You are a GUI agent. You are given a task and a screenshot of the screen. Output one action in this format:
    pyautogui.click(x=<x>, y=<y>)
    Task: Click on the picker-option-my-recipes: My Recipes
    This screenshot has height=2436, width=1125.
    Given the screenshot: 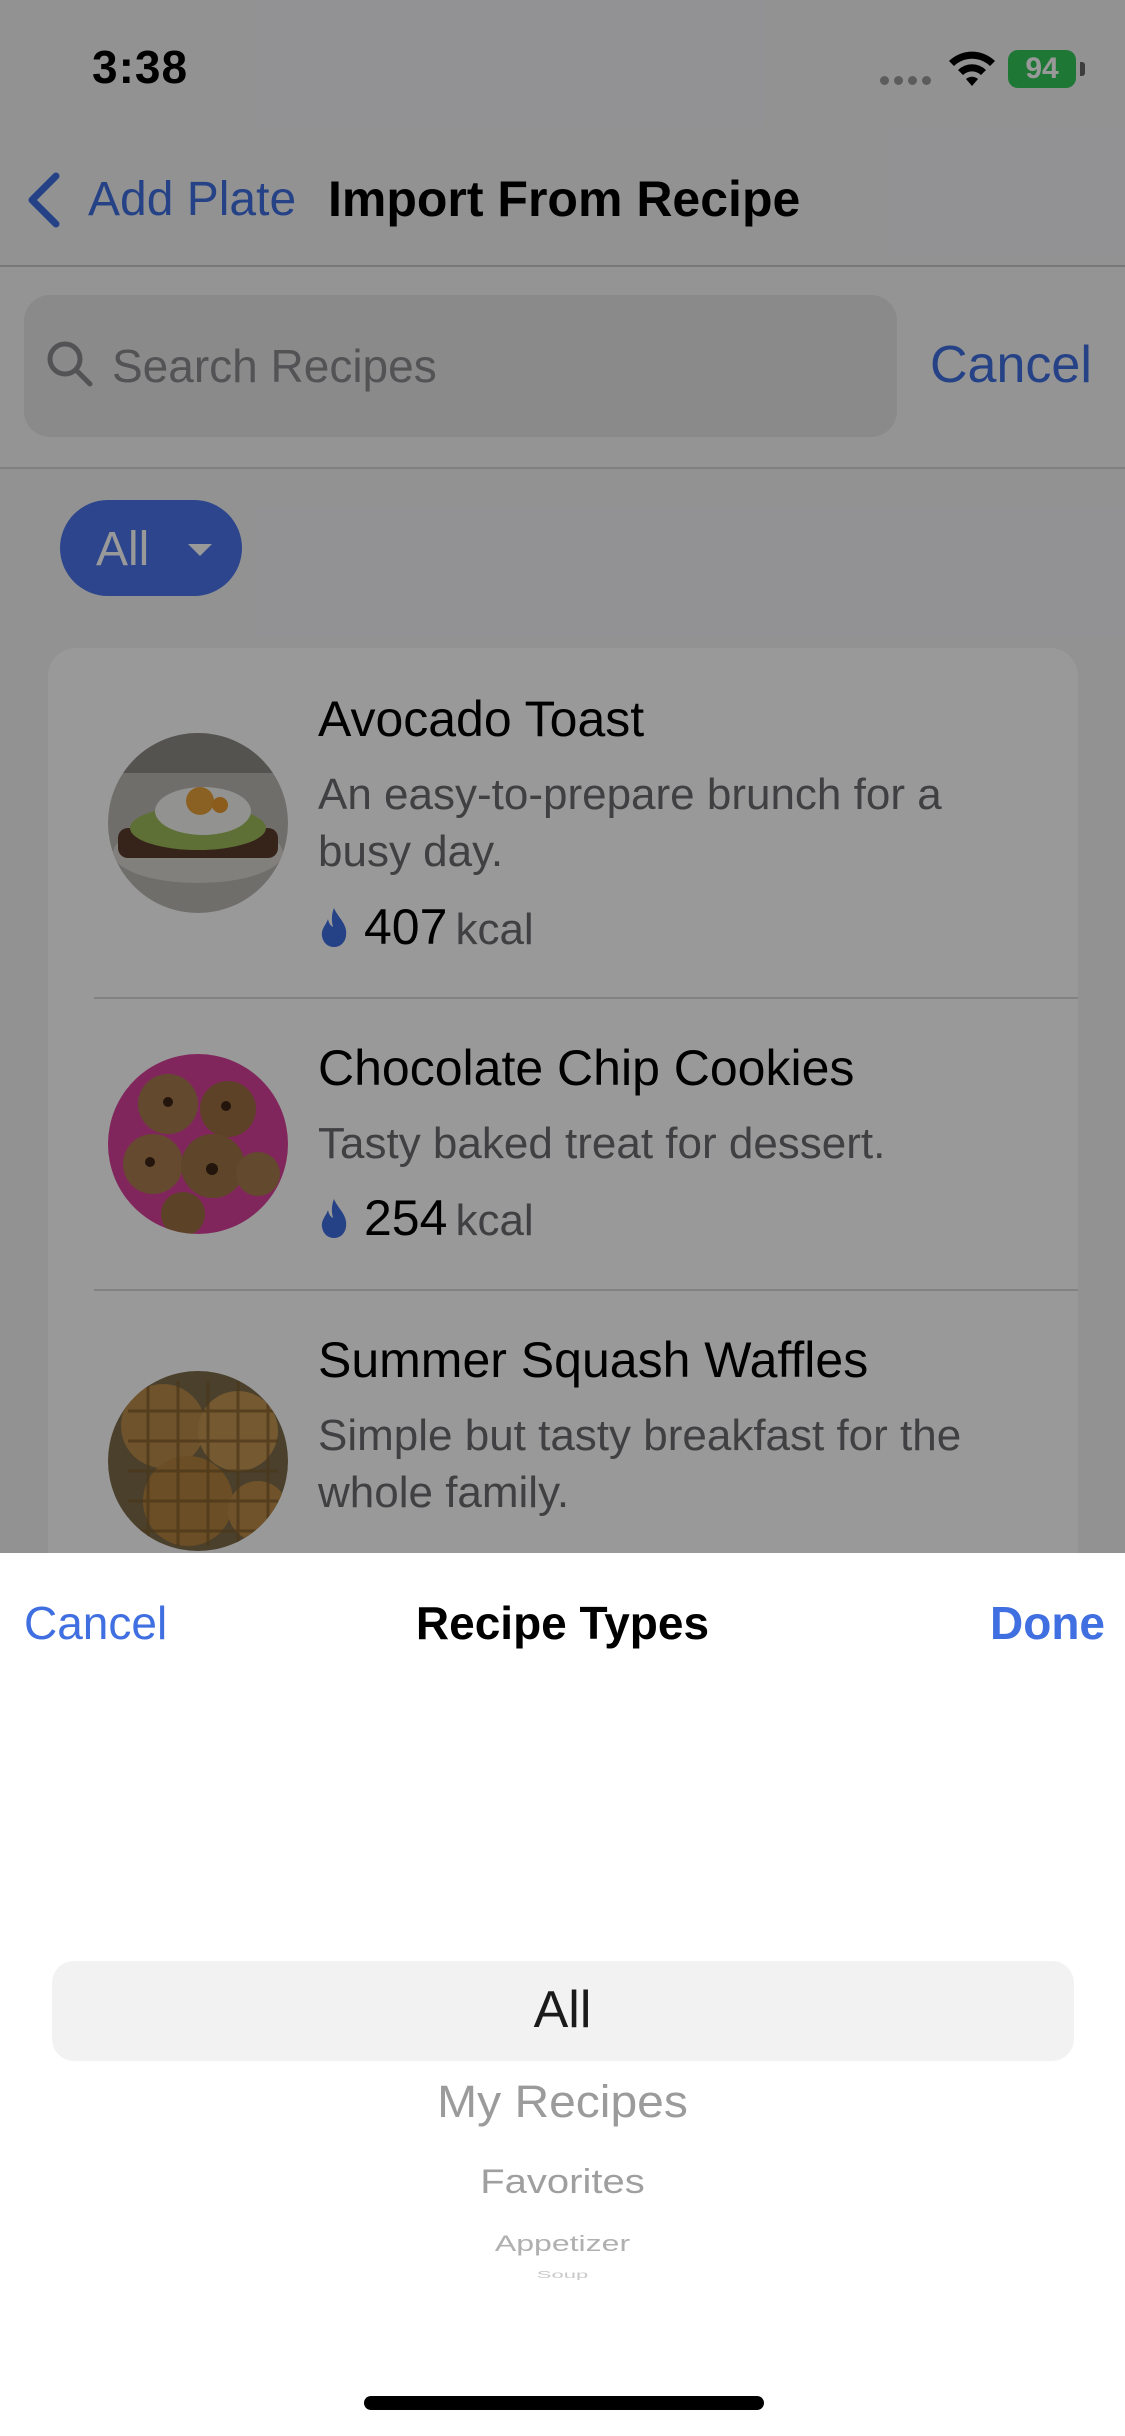 What is the action you would take?
    pyautogui.click(x=562, y=2102)
    